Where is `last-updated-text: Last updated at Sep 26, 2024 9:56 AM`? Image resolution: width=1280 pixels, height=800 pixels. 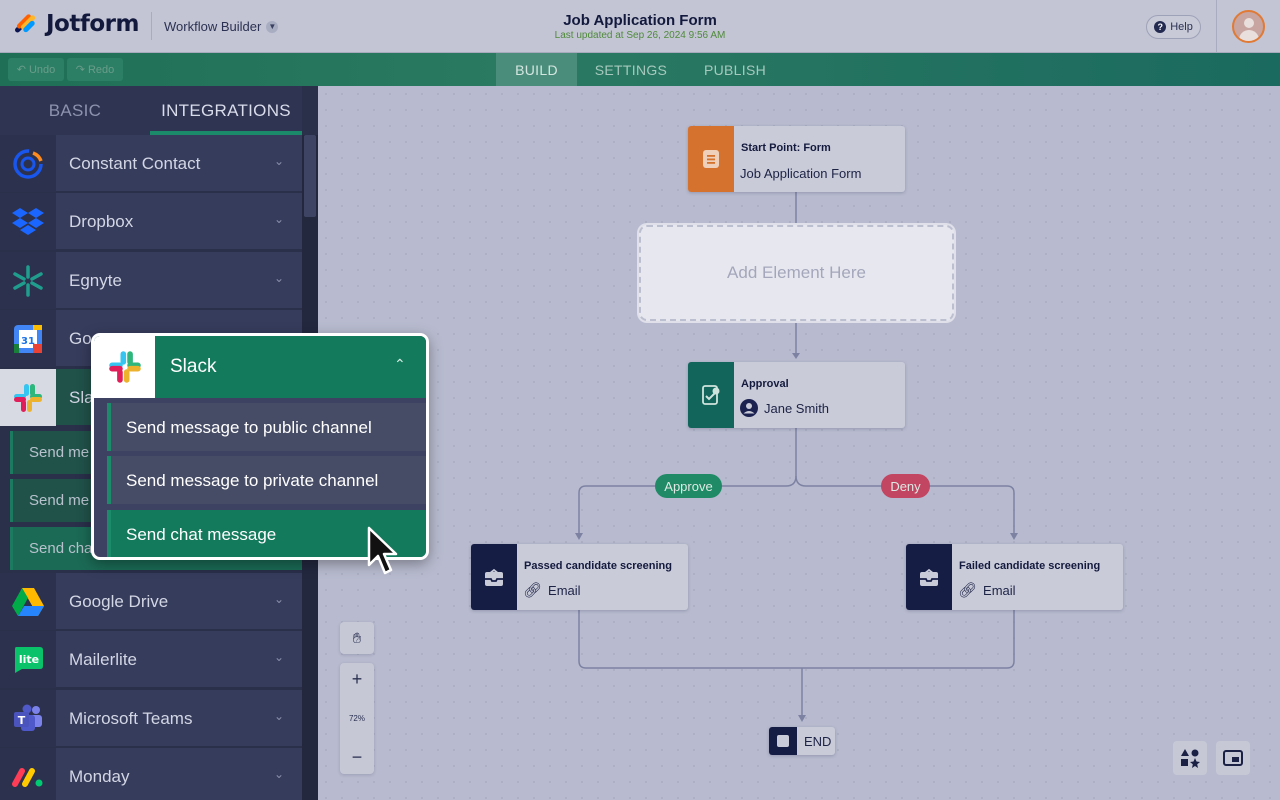
last-updated-text: Last updated at Sep 26, 2024 9:56 AM is located at coordinates (640, 35).